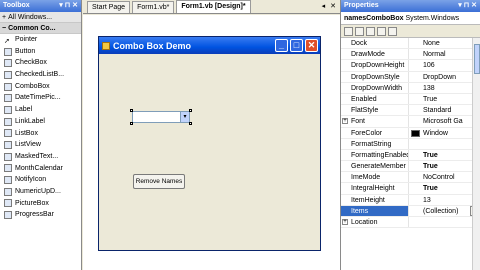 This screenshot has height=270, width=480. I want to click on properties-title-bar: Properties ▾ ⊓ ✕, so click(410, 6).